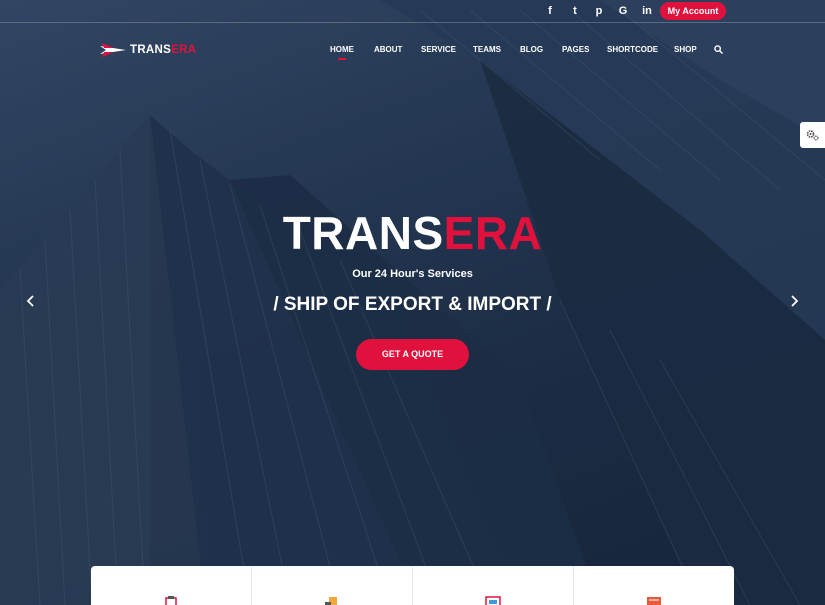  Describe the element at coordinates (412, 11) in the screenshot. I see `top-bar: f t p G in My Account` at that location.